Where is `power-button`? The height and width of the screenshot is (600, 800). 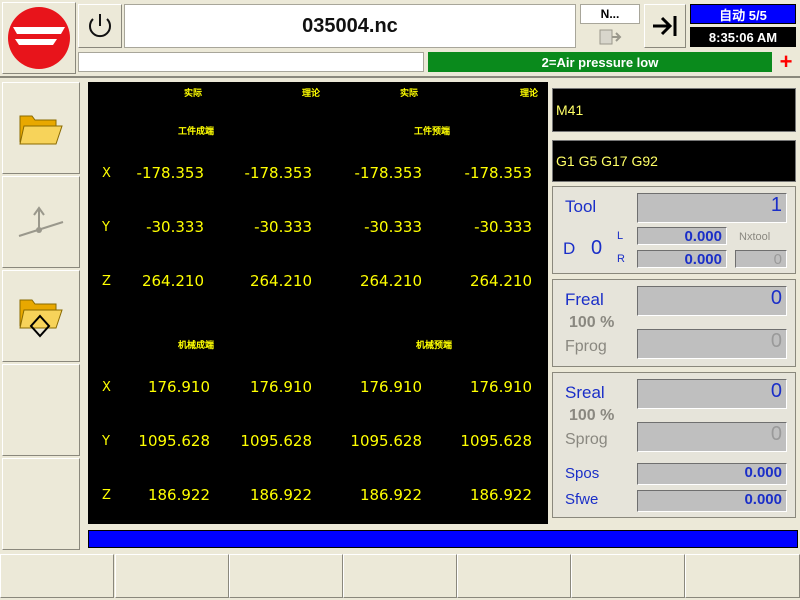 power-button is located at coordinates (100, 26).